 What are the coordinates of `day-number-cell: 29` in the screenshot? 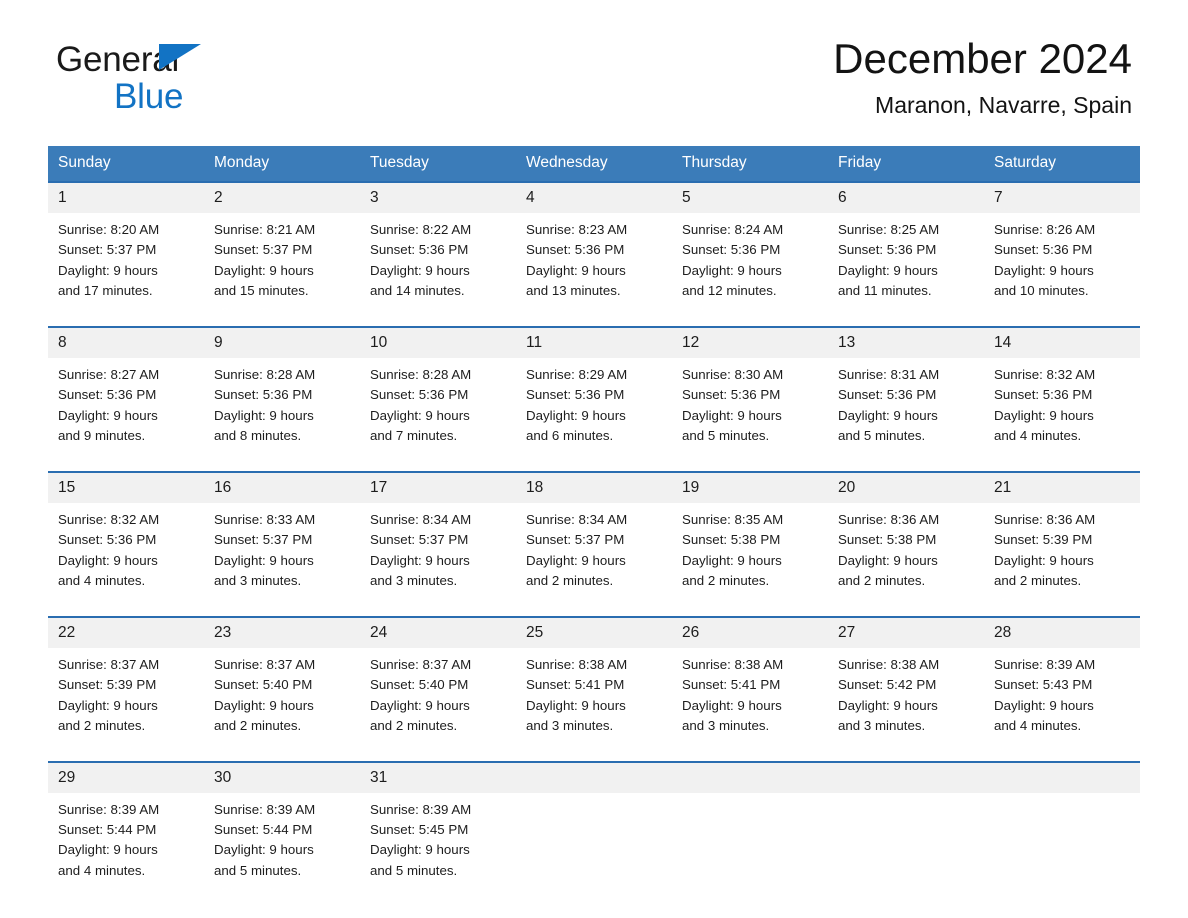 It's located at (126, 776).